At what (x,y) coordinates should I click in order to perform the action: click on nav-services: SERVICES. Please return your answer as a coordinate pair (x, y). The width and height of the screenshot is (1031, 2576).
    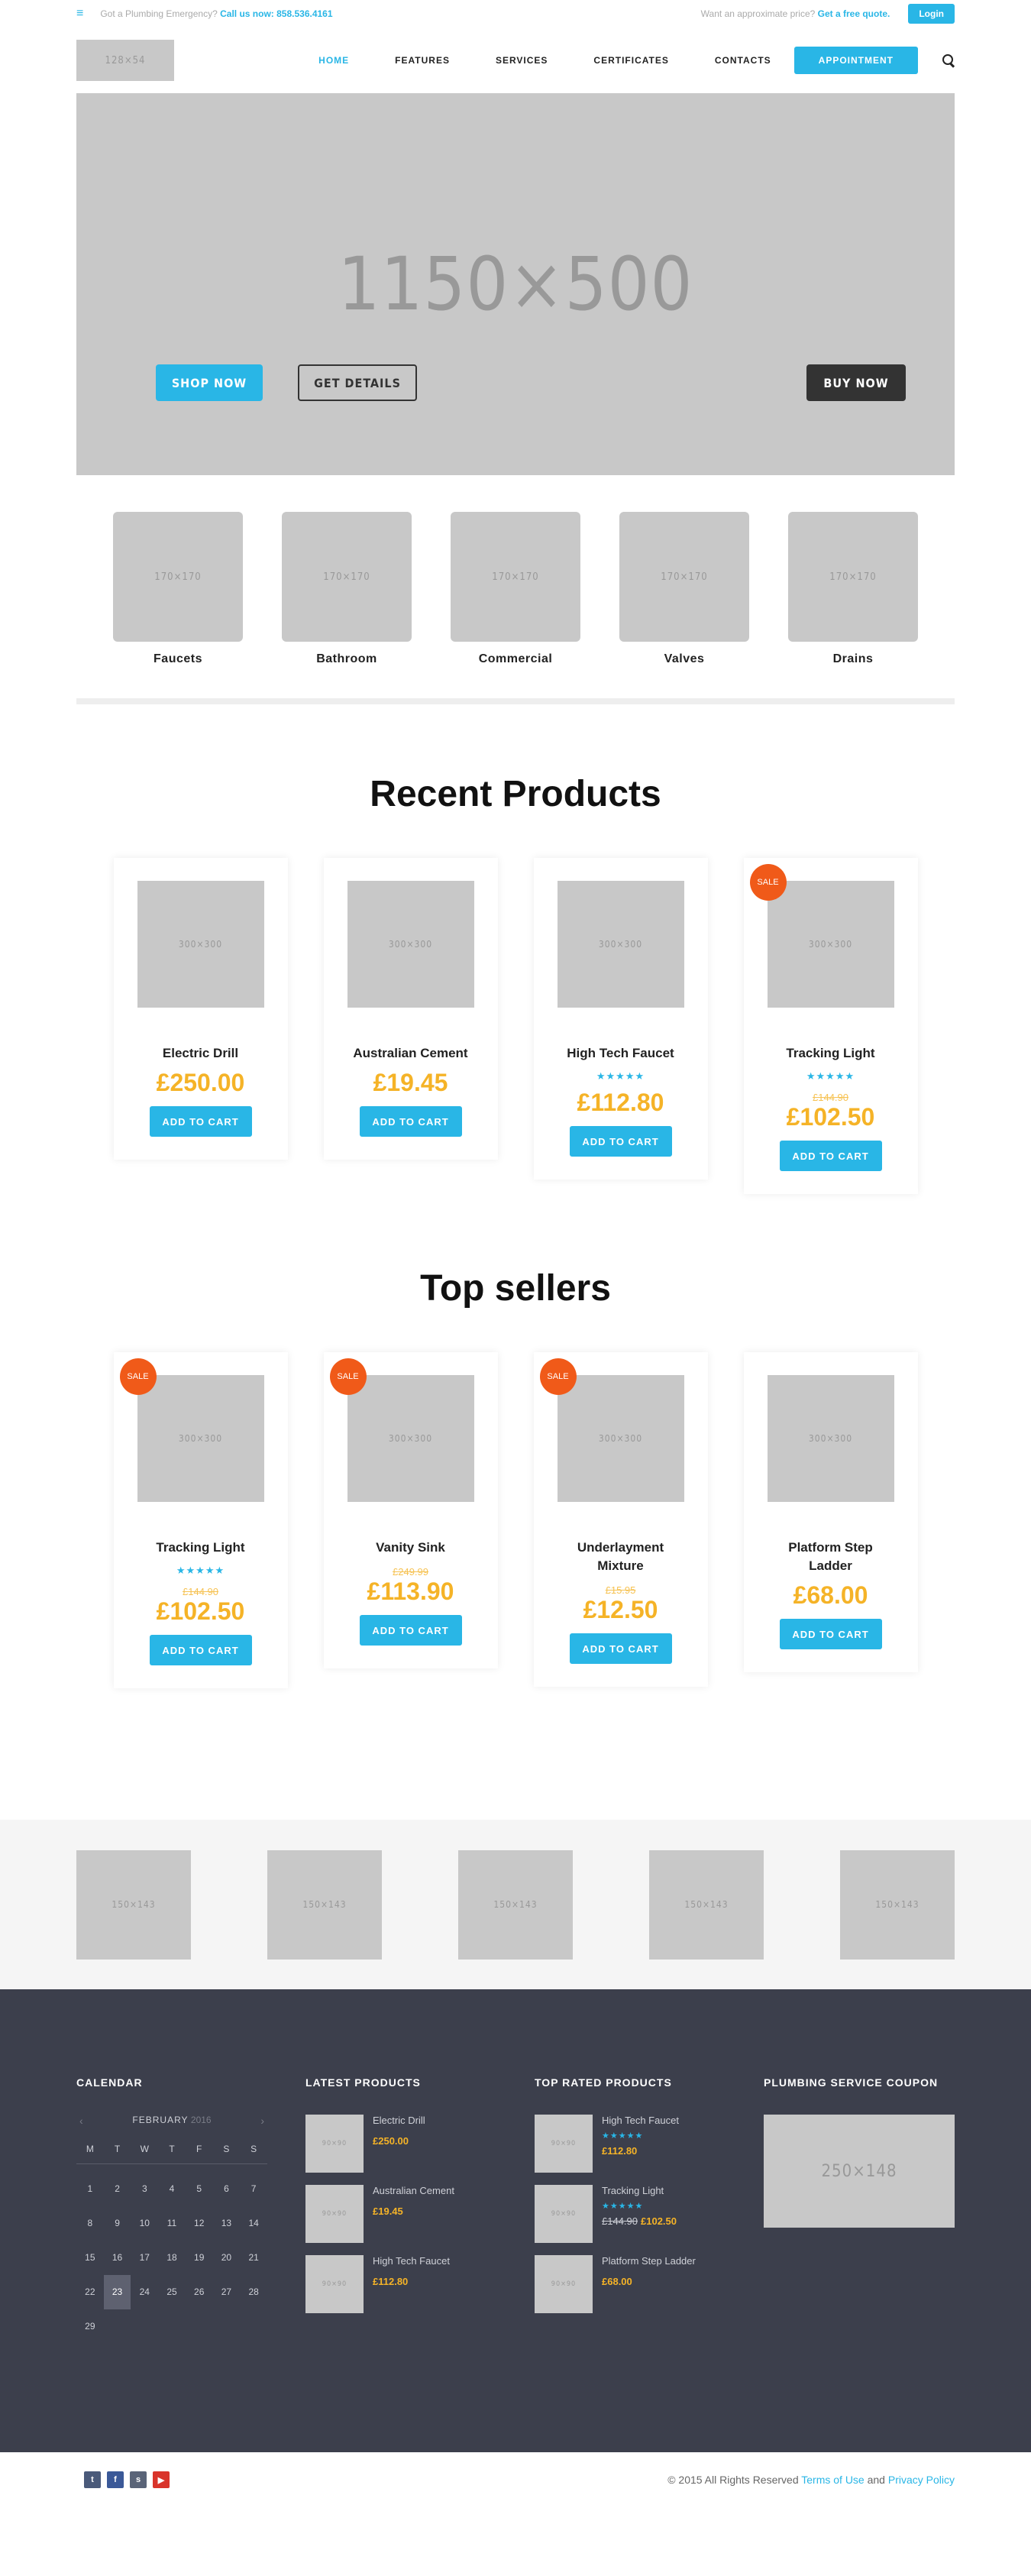
    Looking at the image, I should click on (521, 60).